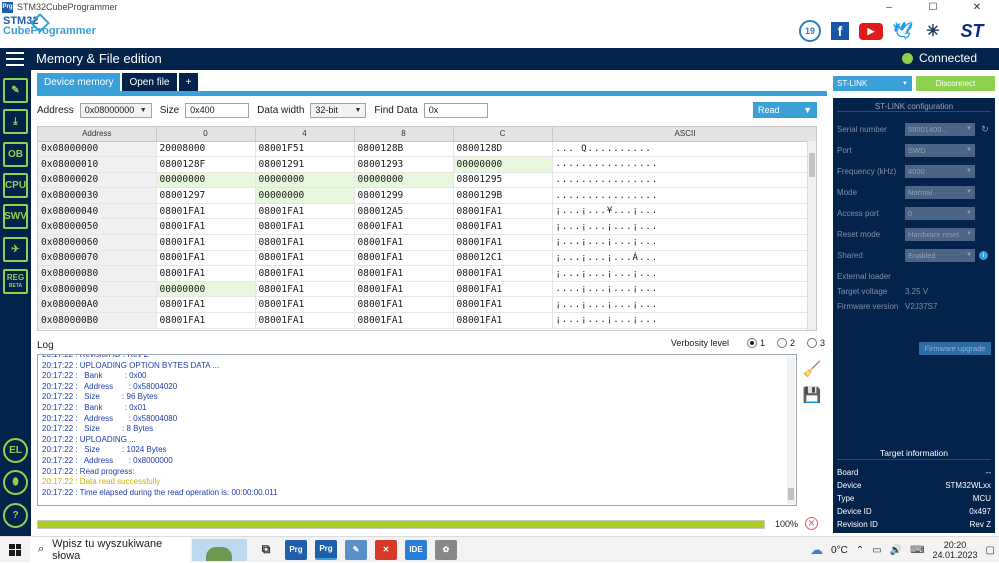  I want to click on weather-temperature: 0°C, so click(839, 550).